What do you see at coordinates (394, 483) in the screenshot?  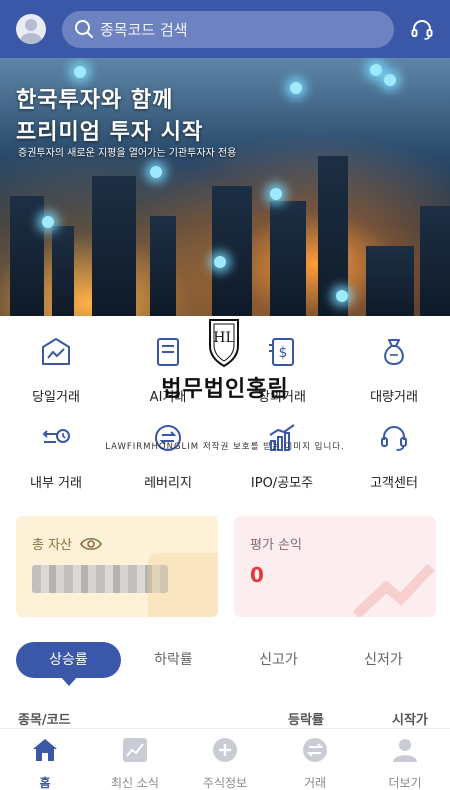 I see `menu-item-label: 고객센터` at bounding box center [394, 483].